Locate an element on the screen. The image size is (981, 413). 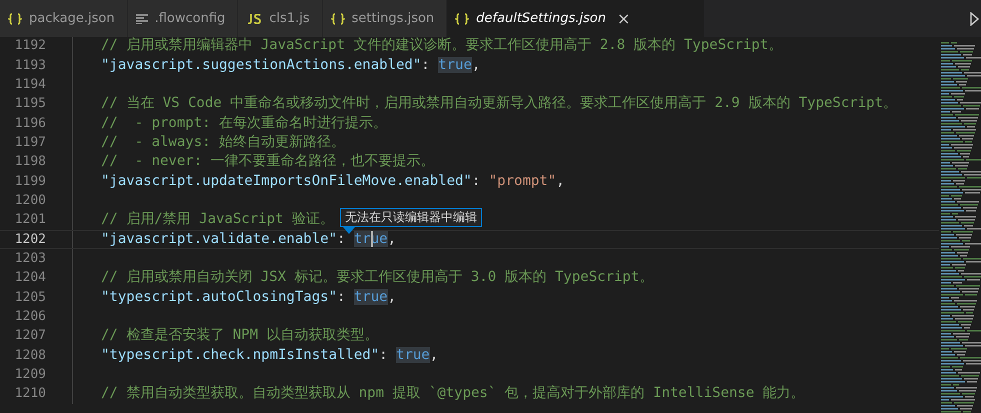
line-number: 1205 is located at coordinates (30, 297).